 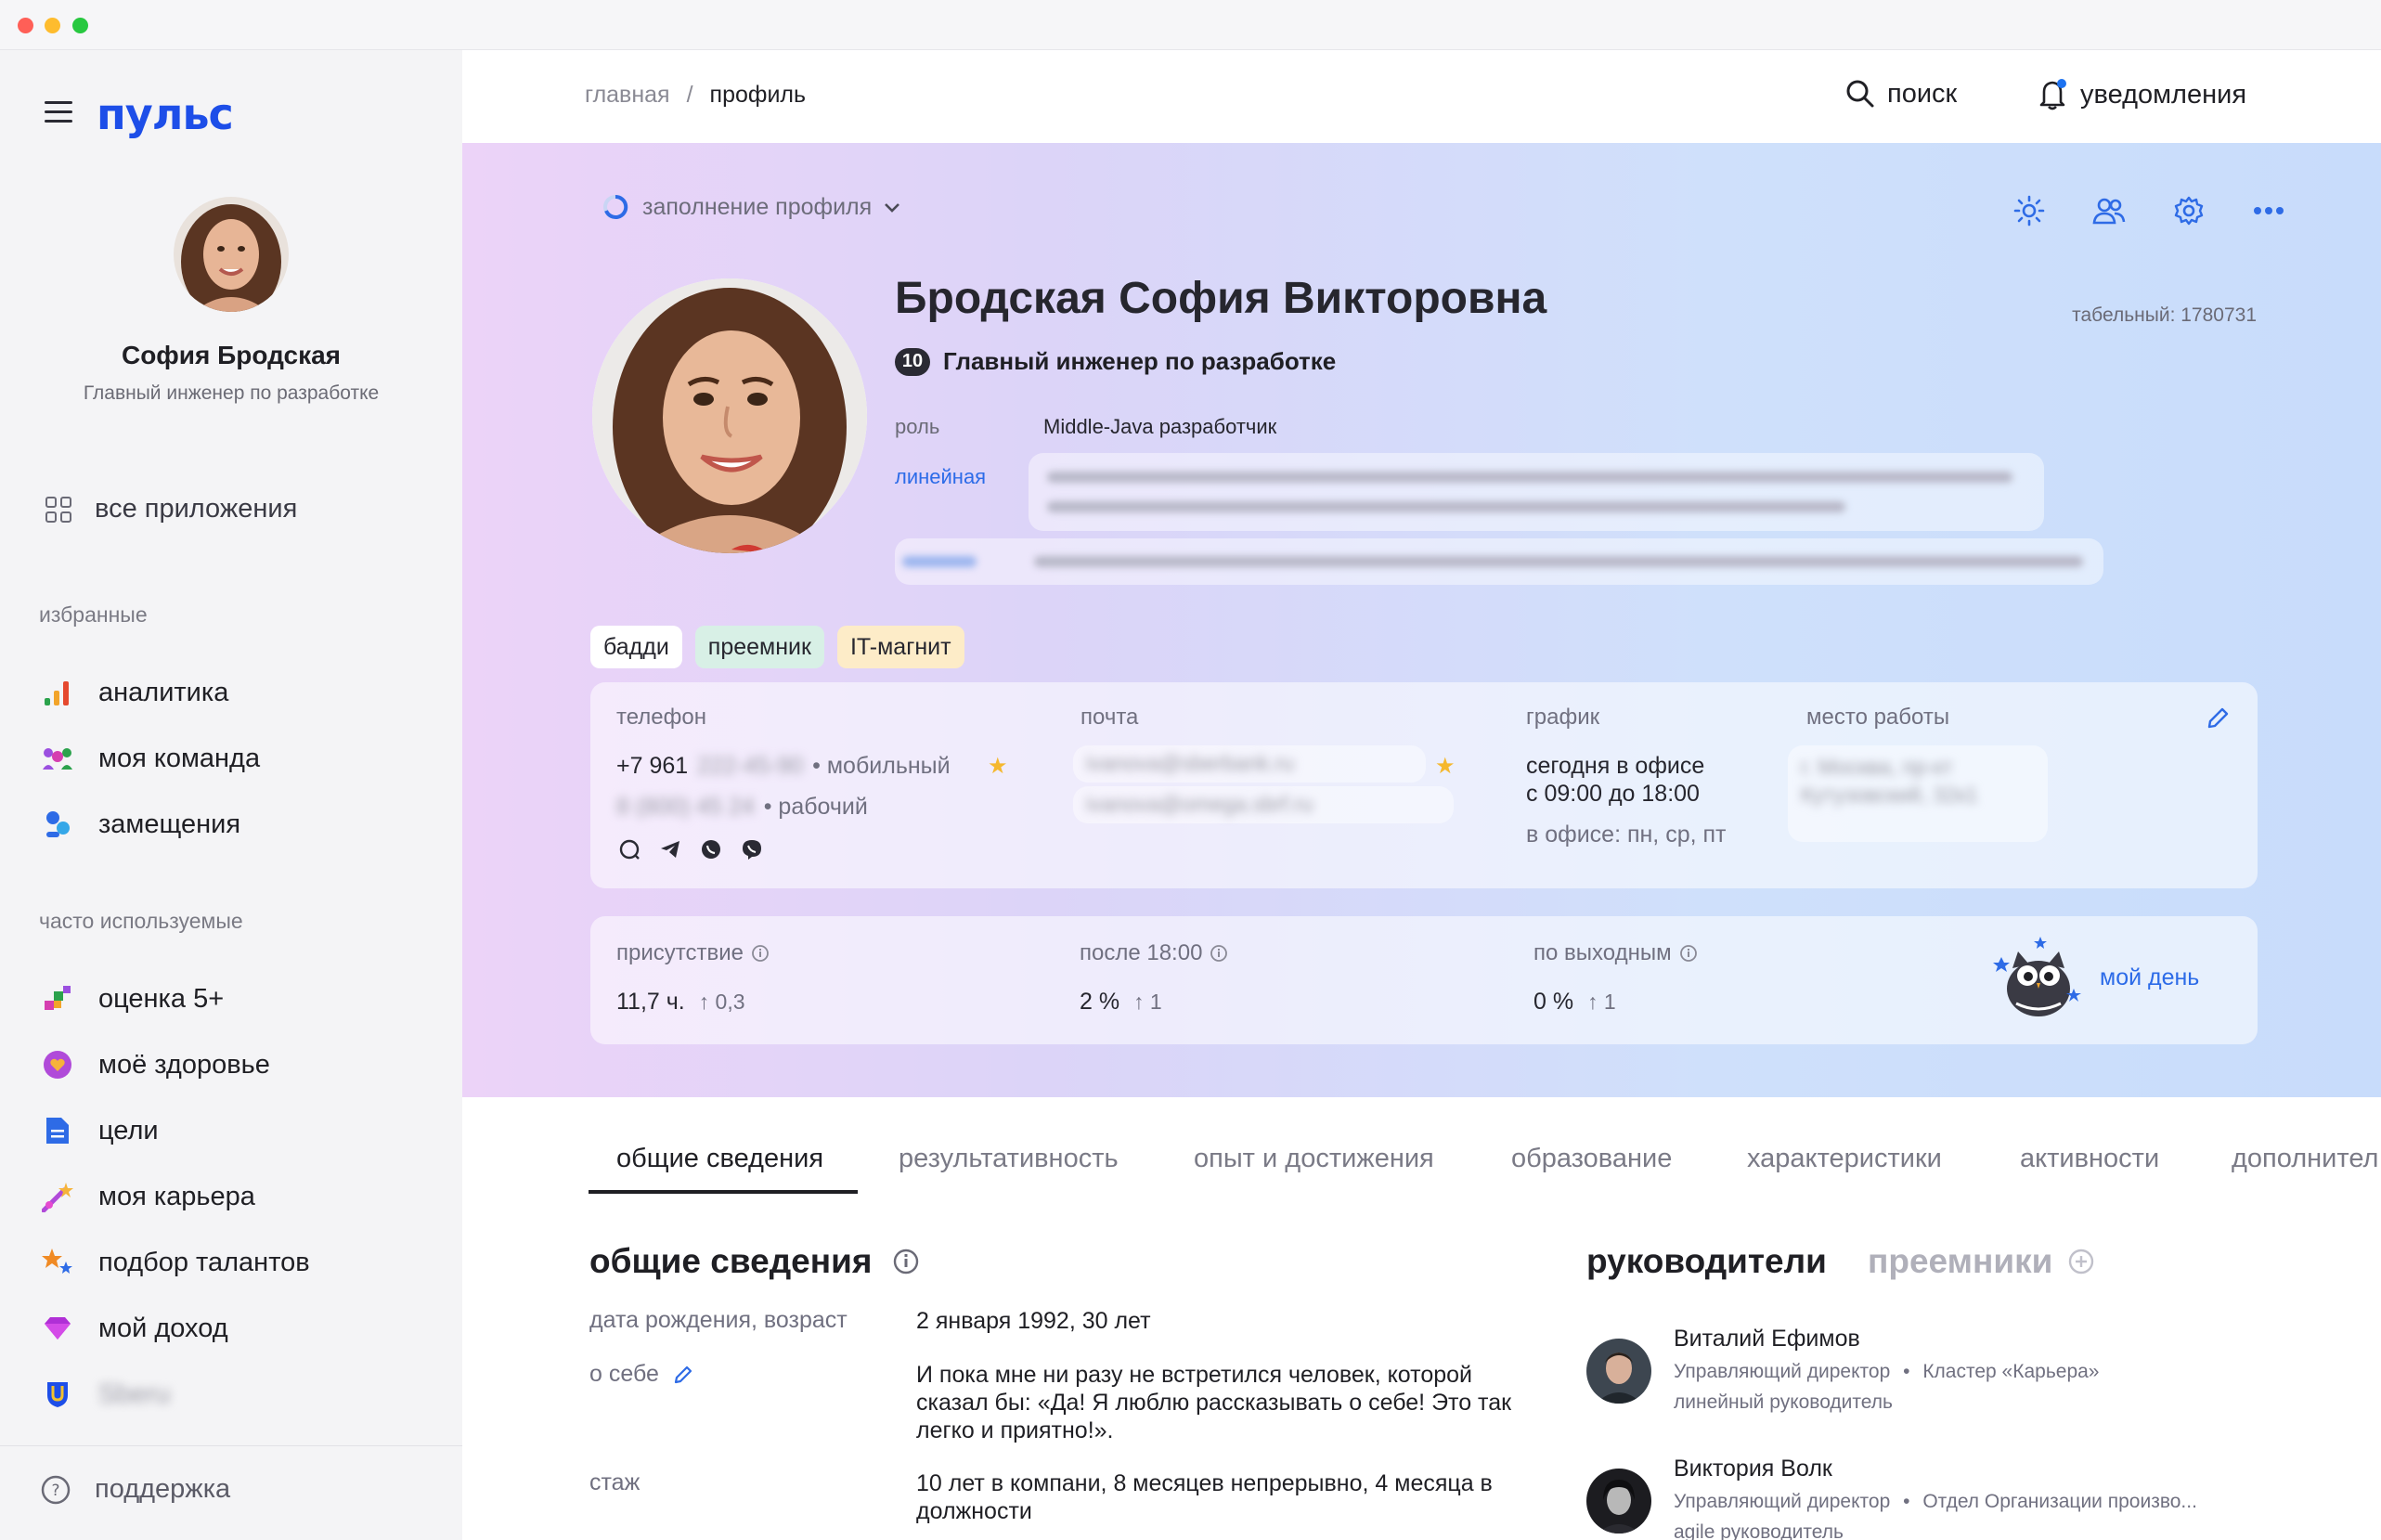 What do you see at coordinates (2268, 210) in the screenshot?
I see `more-icon` at bounding box center [2268, 210].